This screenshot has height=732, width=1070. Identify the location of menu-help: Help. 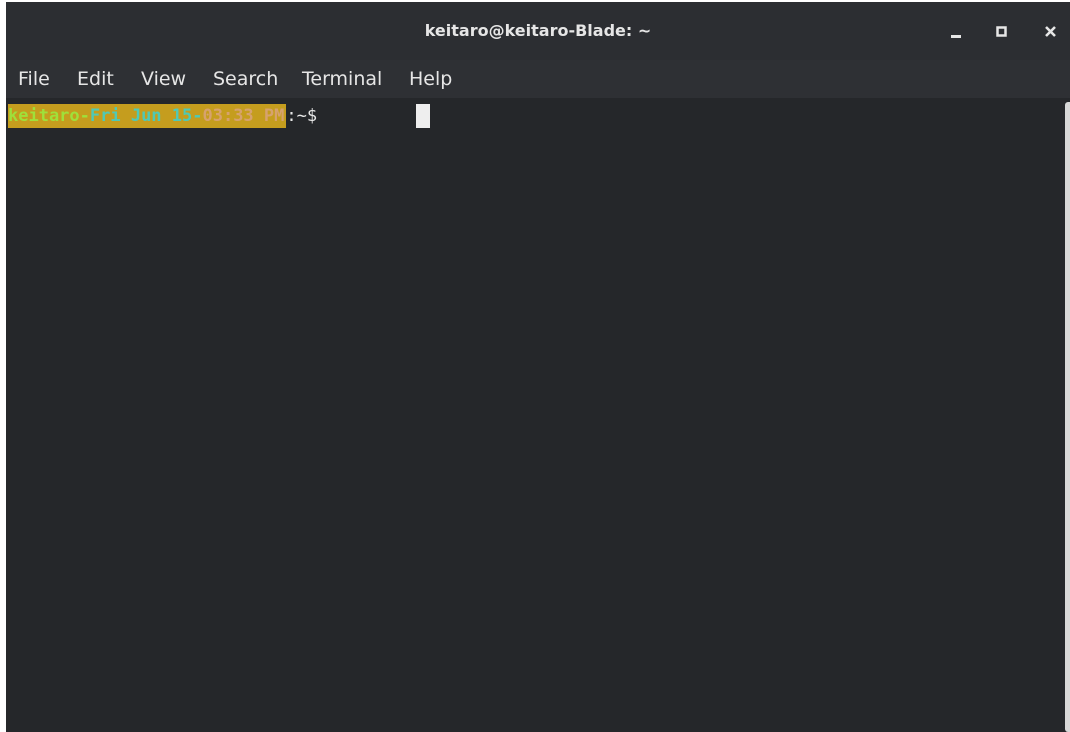
(430, 79).